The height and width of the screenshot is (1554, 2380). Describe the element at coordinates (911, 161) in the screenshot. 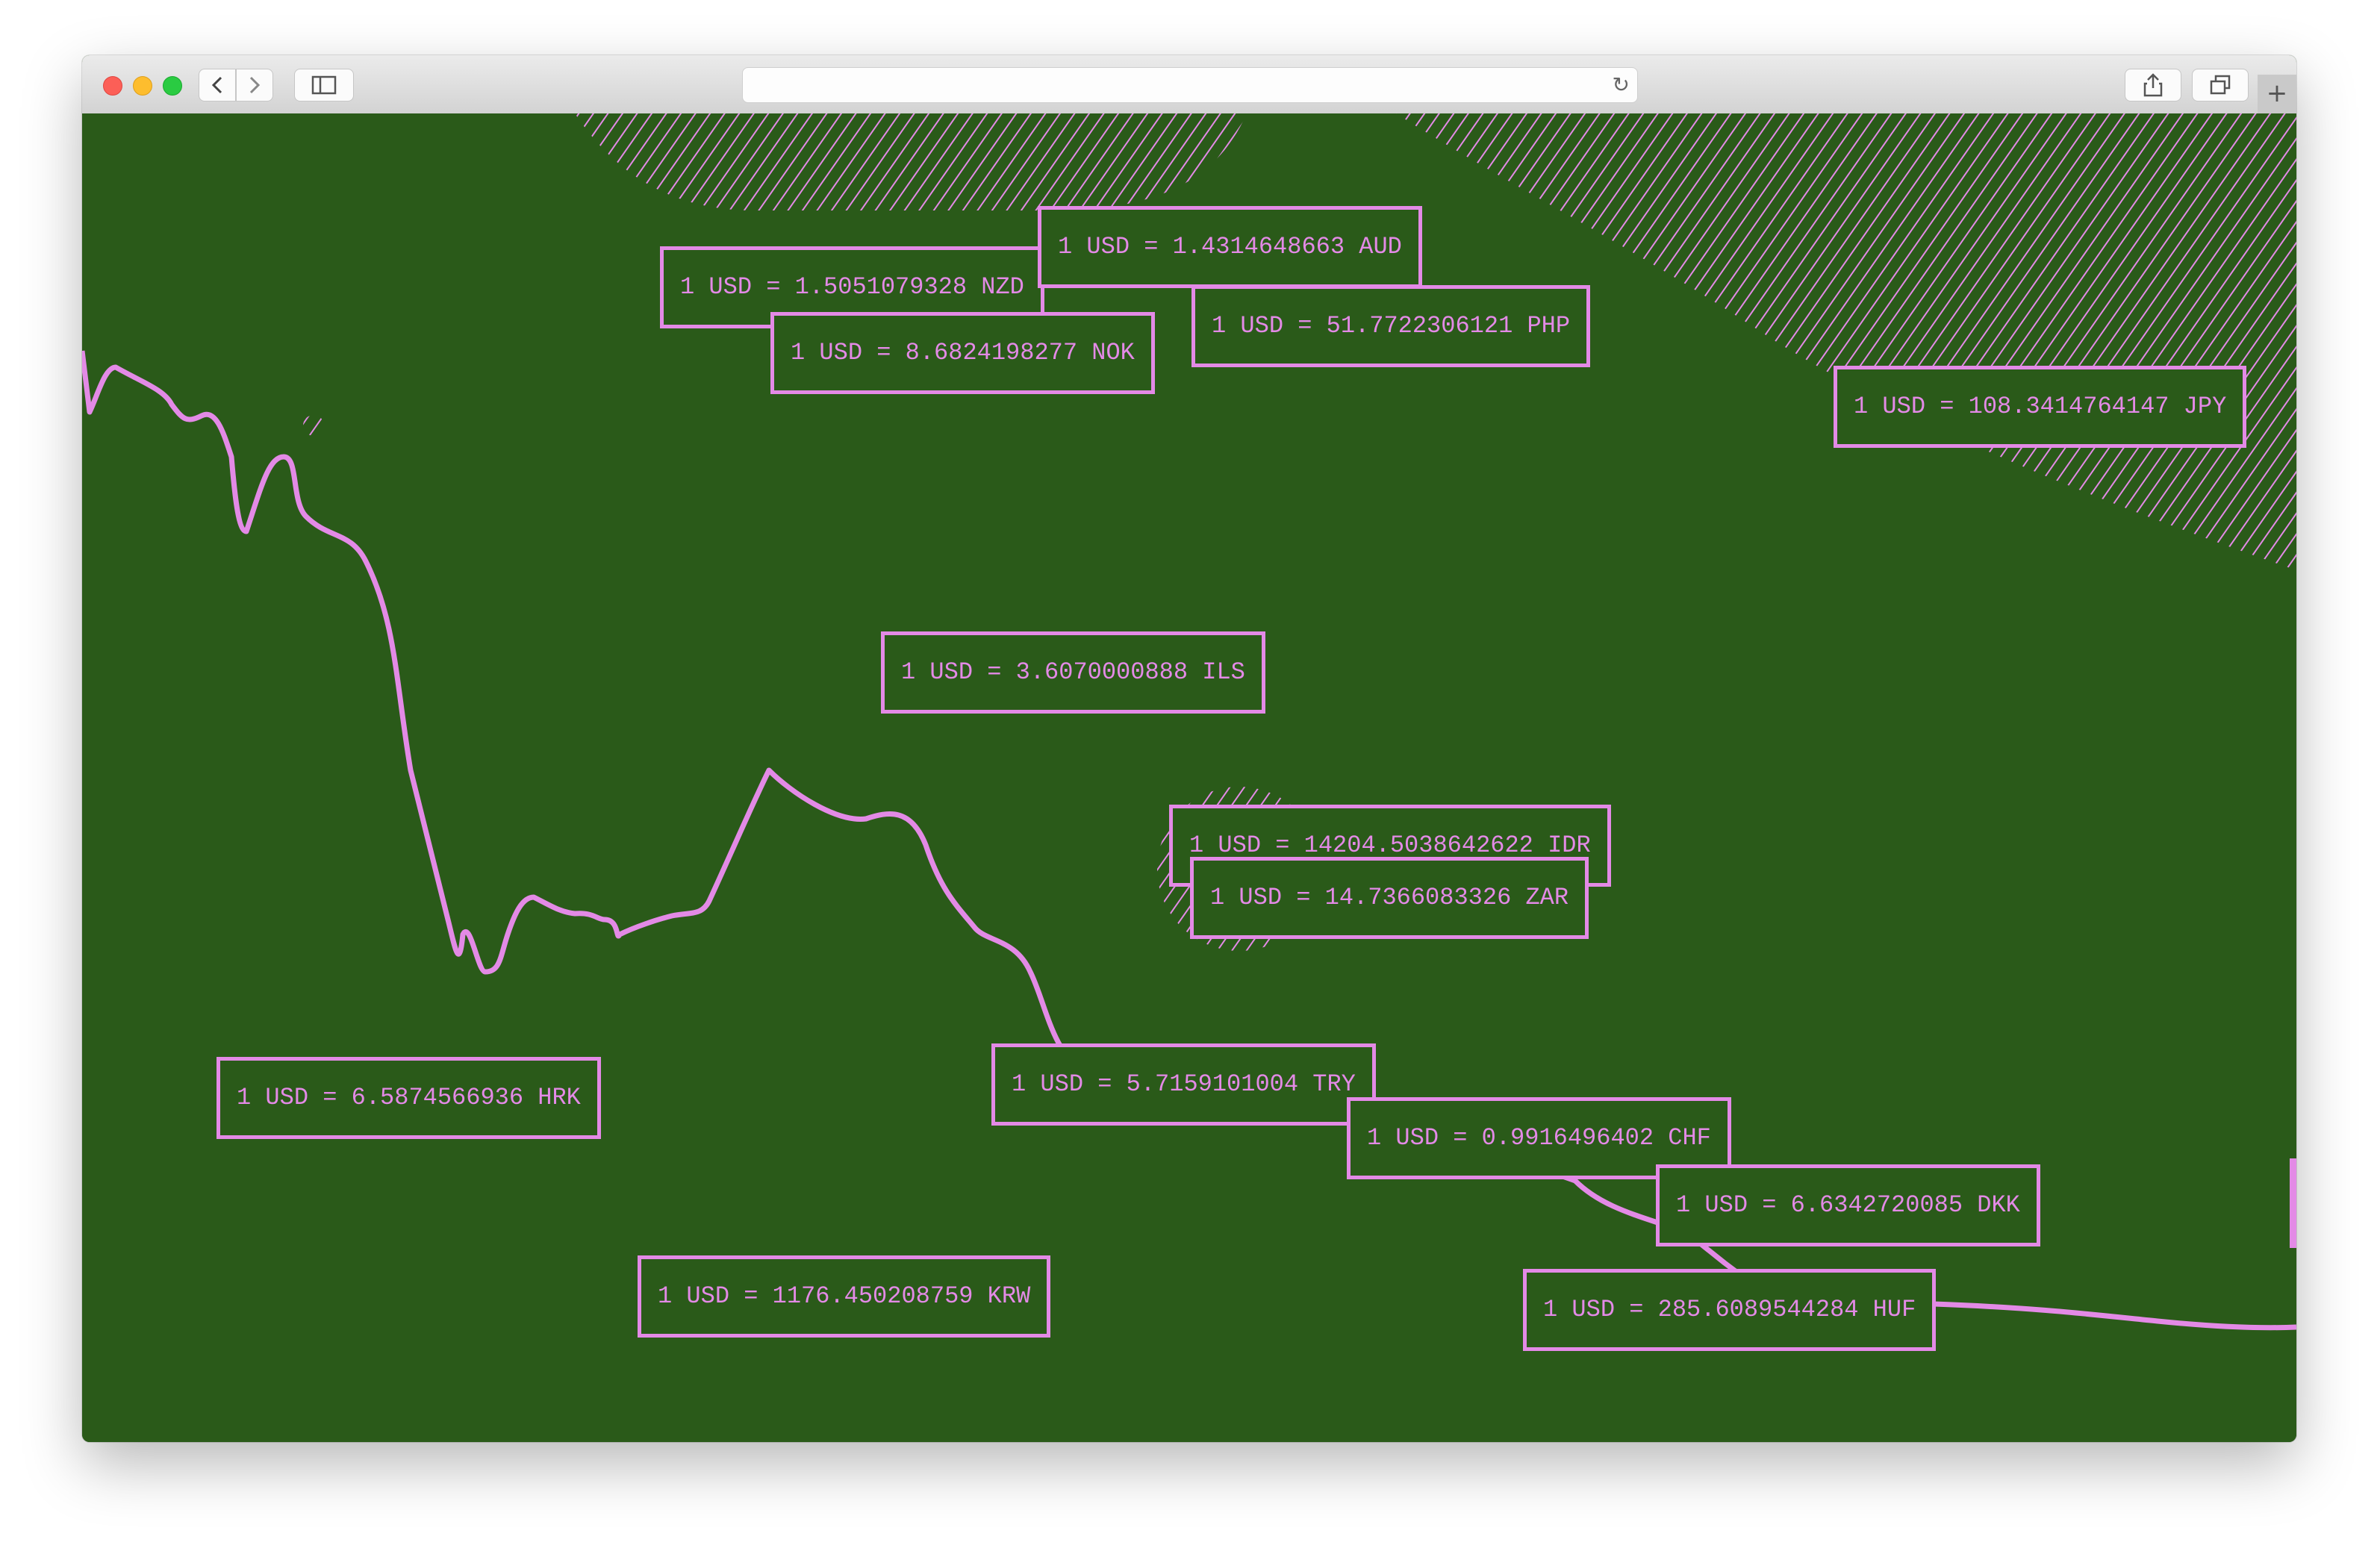

I see `hatched-shape-top` at that location.